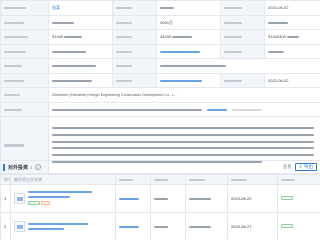  Describe the element at coordinates (188, 51) in the screenshot. I see `registration-authority-link` at that location.